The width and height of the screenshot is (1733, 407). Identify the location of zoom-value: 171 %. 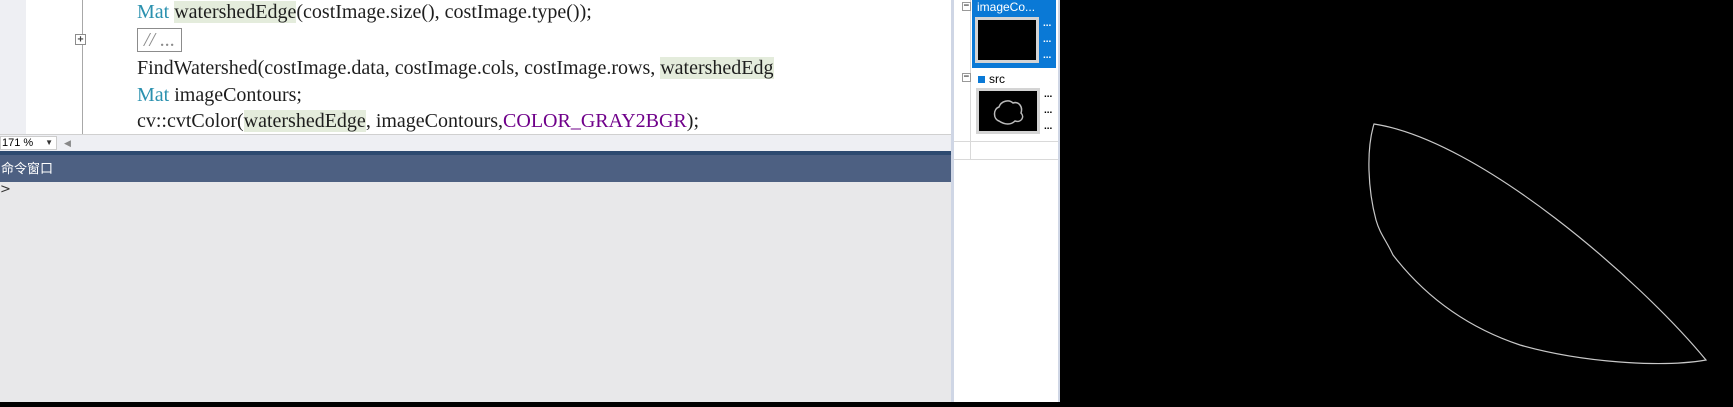
(18, 143).